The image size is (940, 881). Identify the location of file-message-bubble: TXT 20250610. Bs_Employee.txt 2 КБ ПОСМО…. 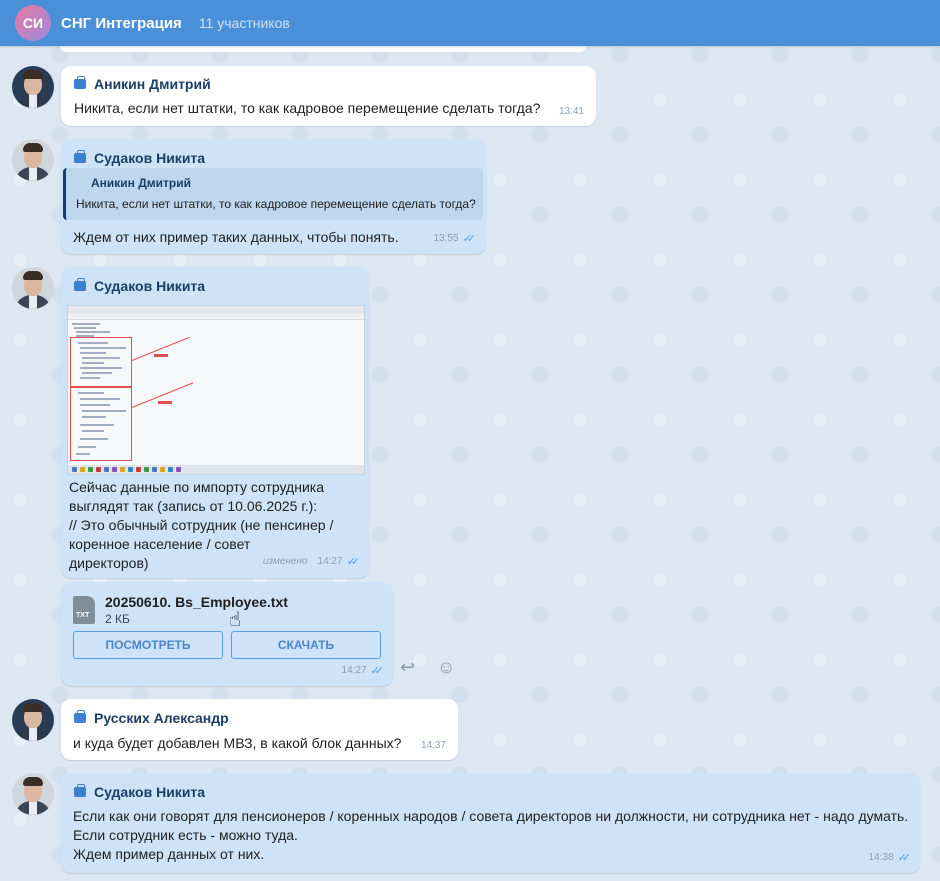
(227, 634).